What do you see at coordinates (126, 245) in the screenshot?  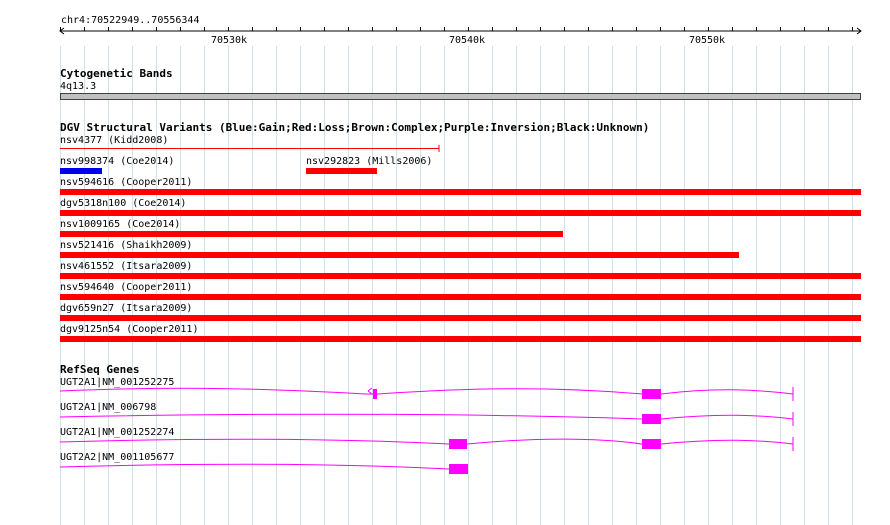 I see `variant-label: nsv521416 (Shaikh2009)` at bounding box center [126, 245].